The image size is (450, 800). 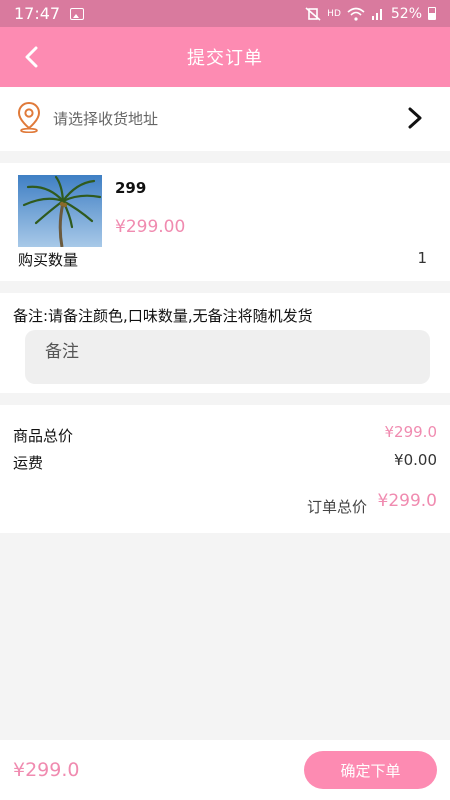 I want to click on image-icon, so click(x=77, y=13).